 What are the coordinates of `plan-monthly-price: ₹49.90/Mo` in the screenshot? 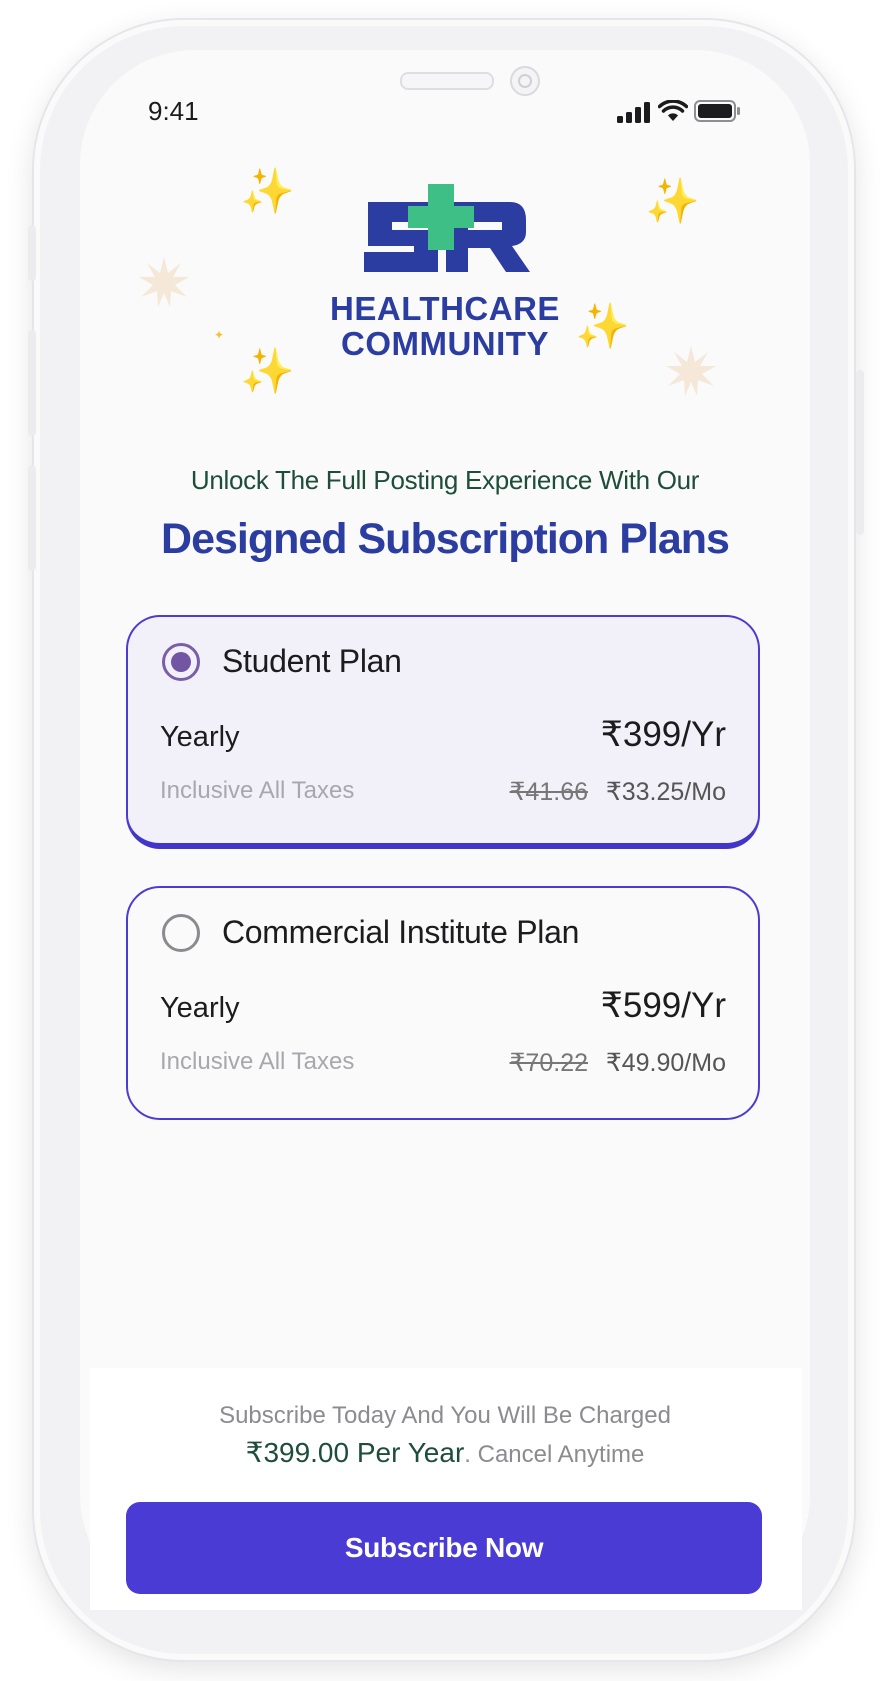 It's located at (665, 1063).